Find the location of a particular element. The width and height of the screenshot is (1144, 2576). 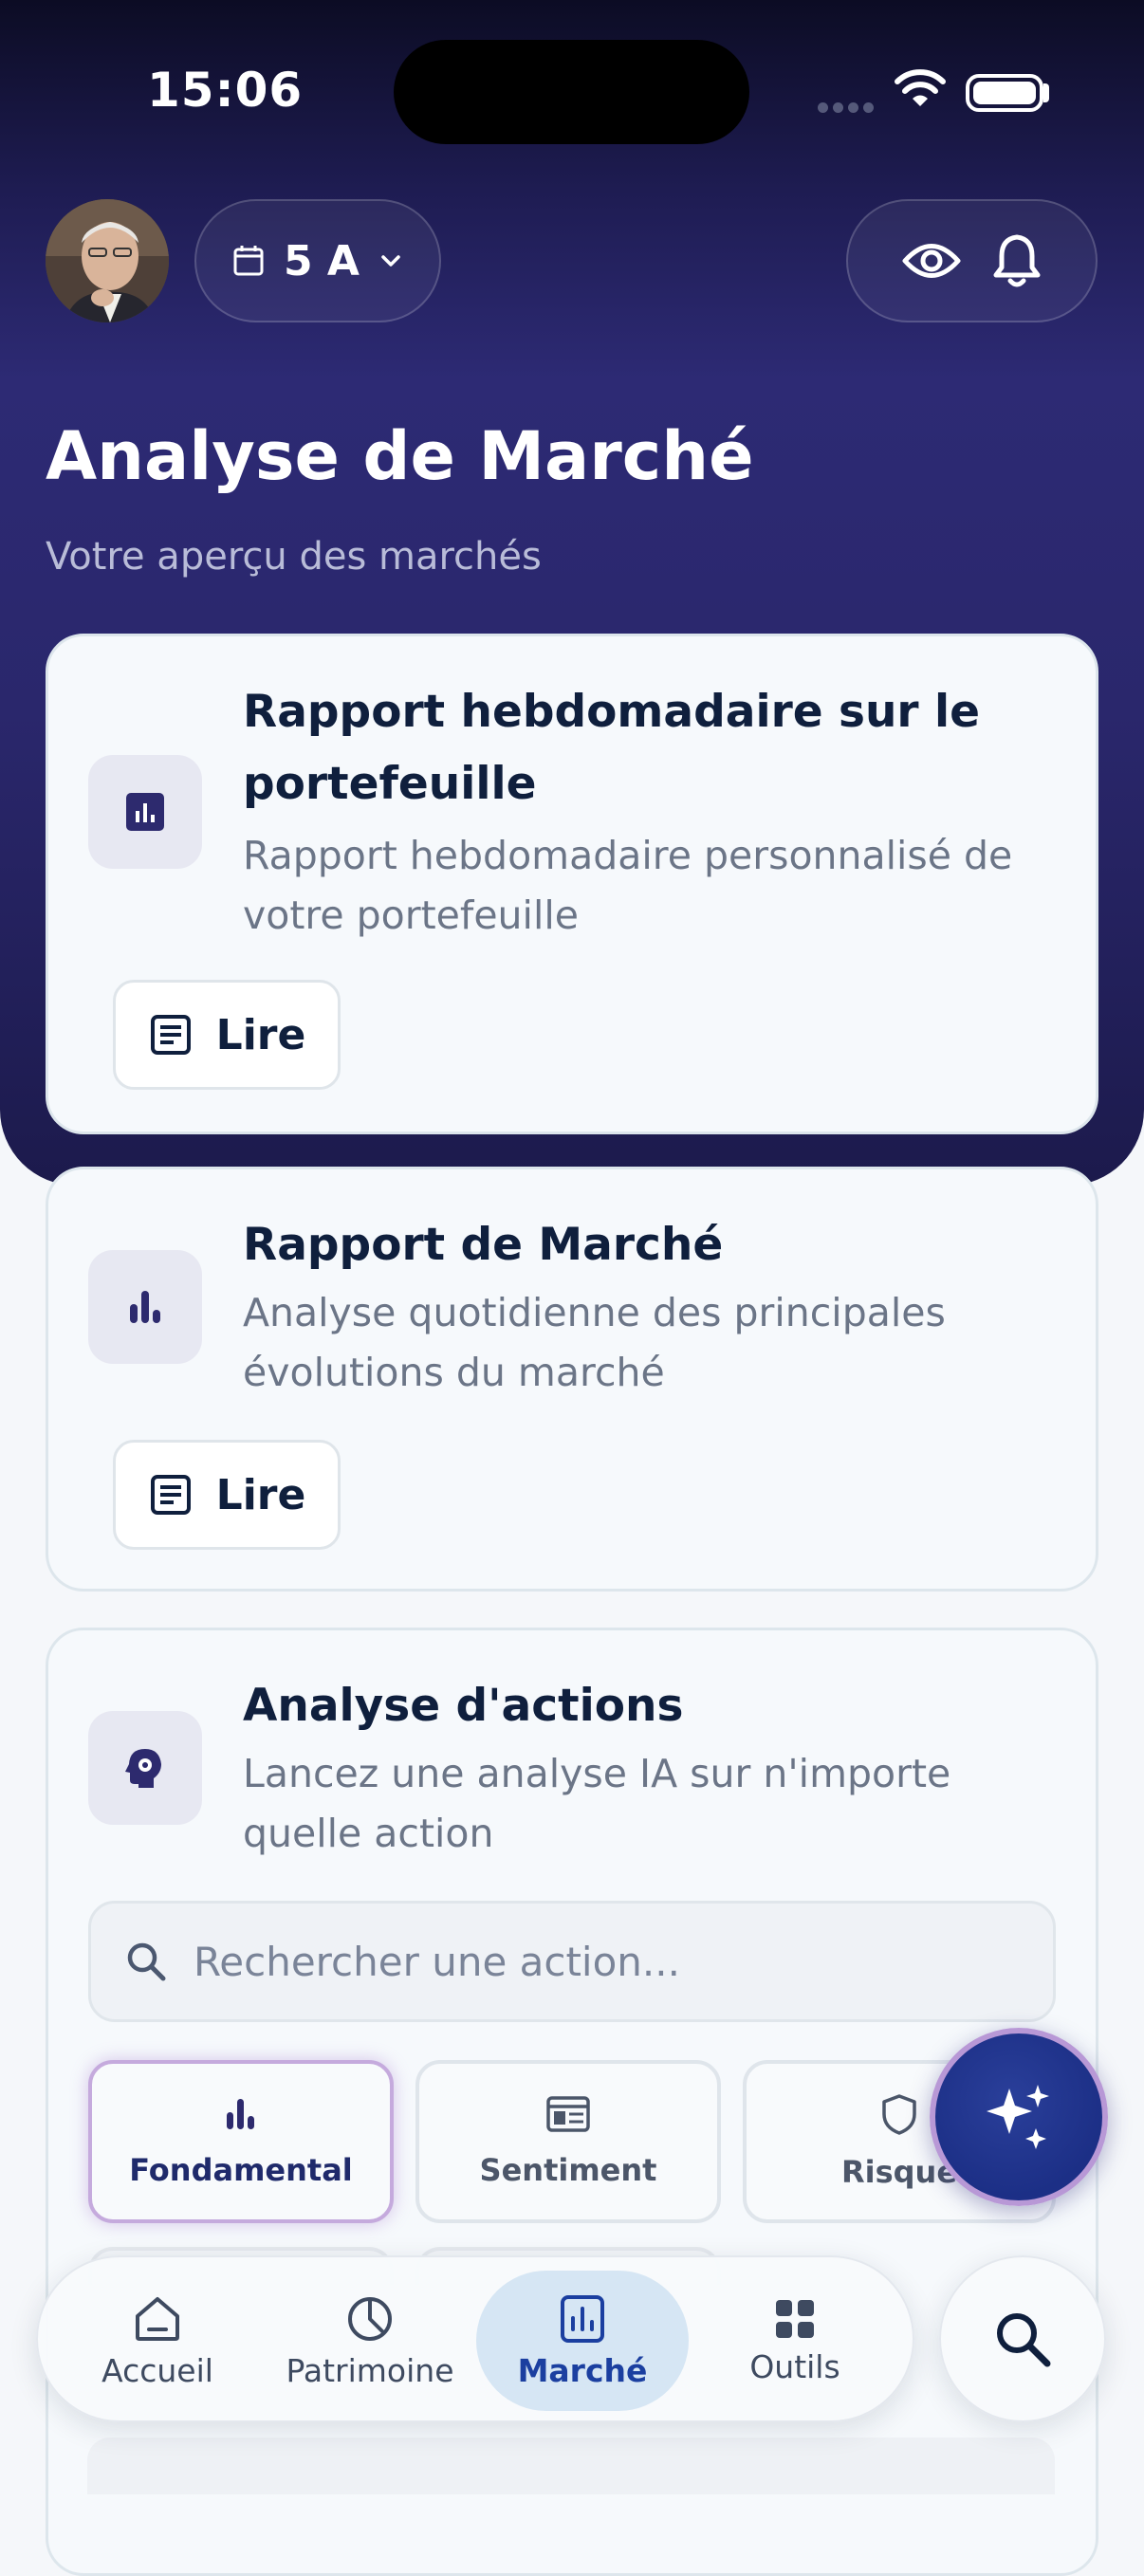

ai-assistant-button is located at coordinates (1019, 2117).